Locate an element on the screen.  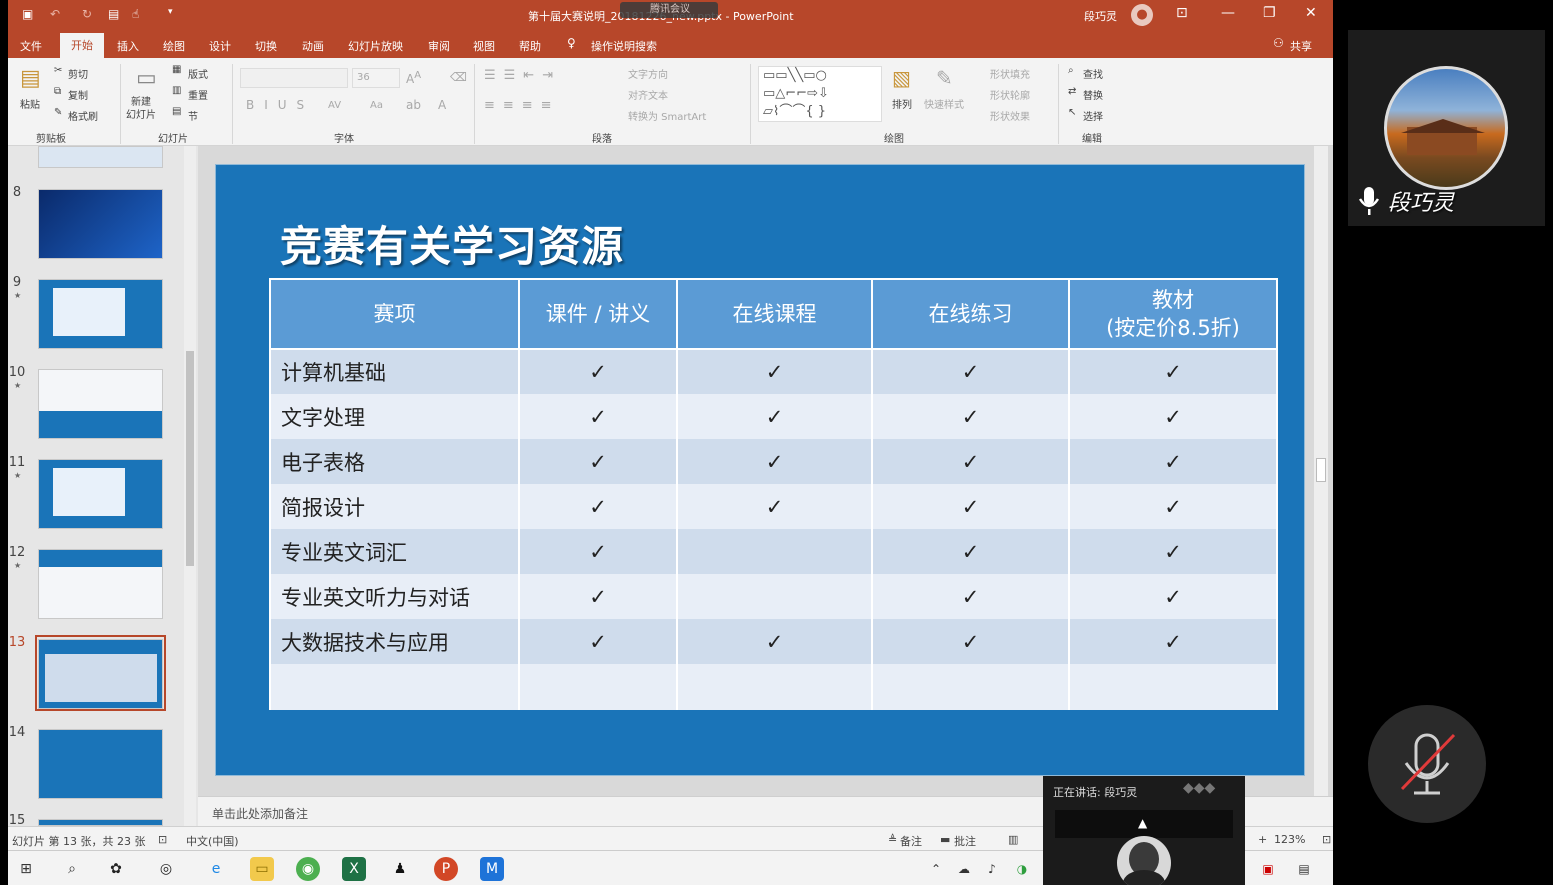
competition-item-cell: 计算机基础 is located at coordinates (394, 371).